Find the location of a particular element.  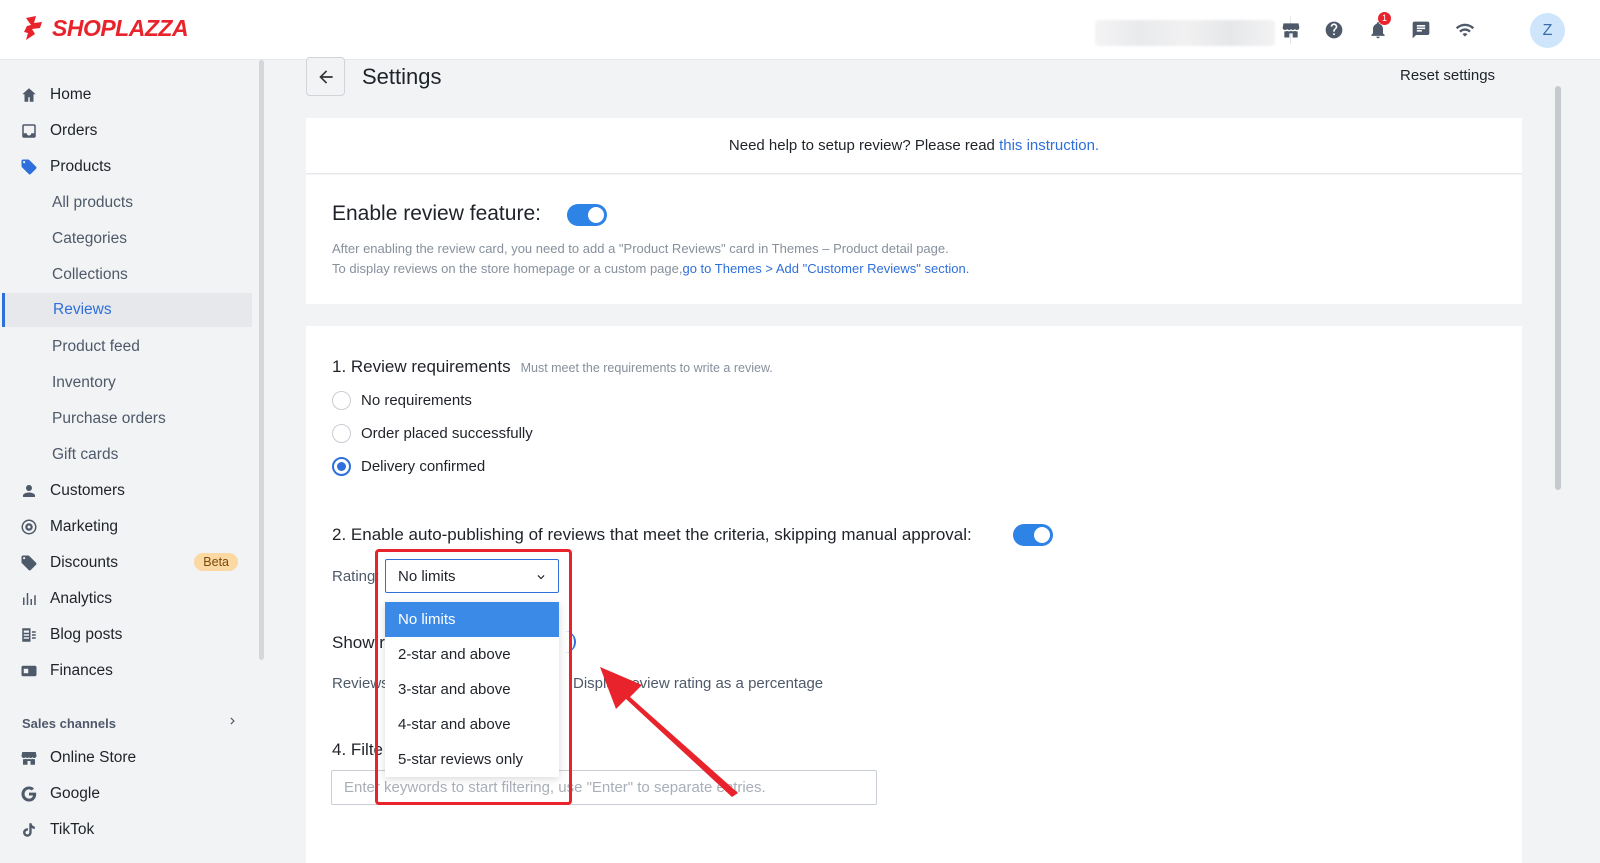

sidebar-item-label: Categories is located at coordinates (89, 238).